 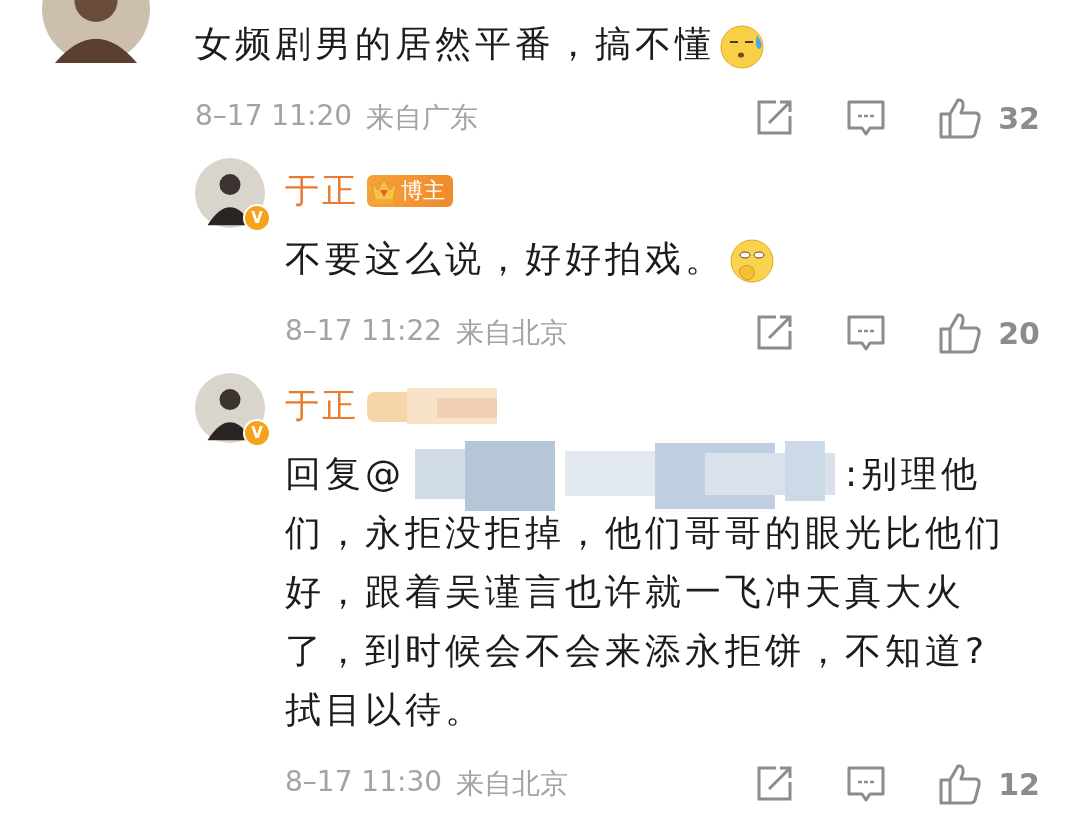 What do you see at coordinates (1019, 333) in the screenshot?
I see `like-count: 20` at bounding box center [1019, 333].